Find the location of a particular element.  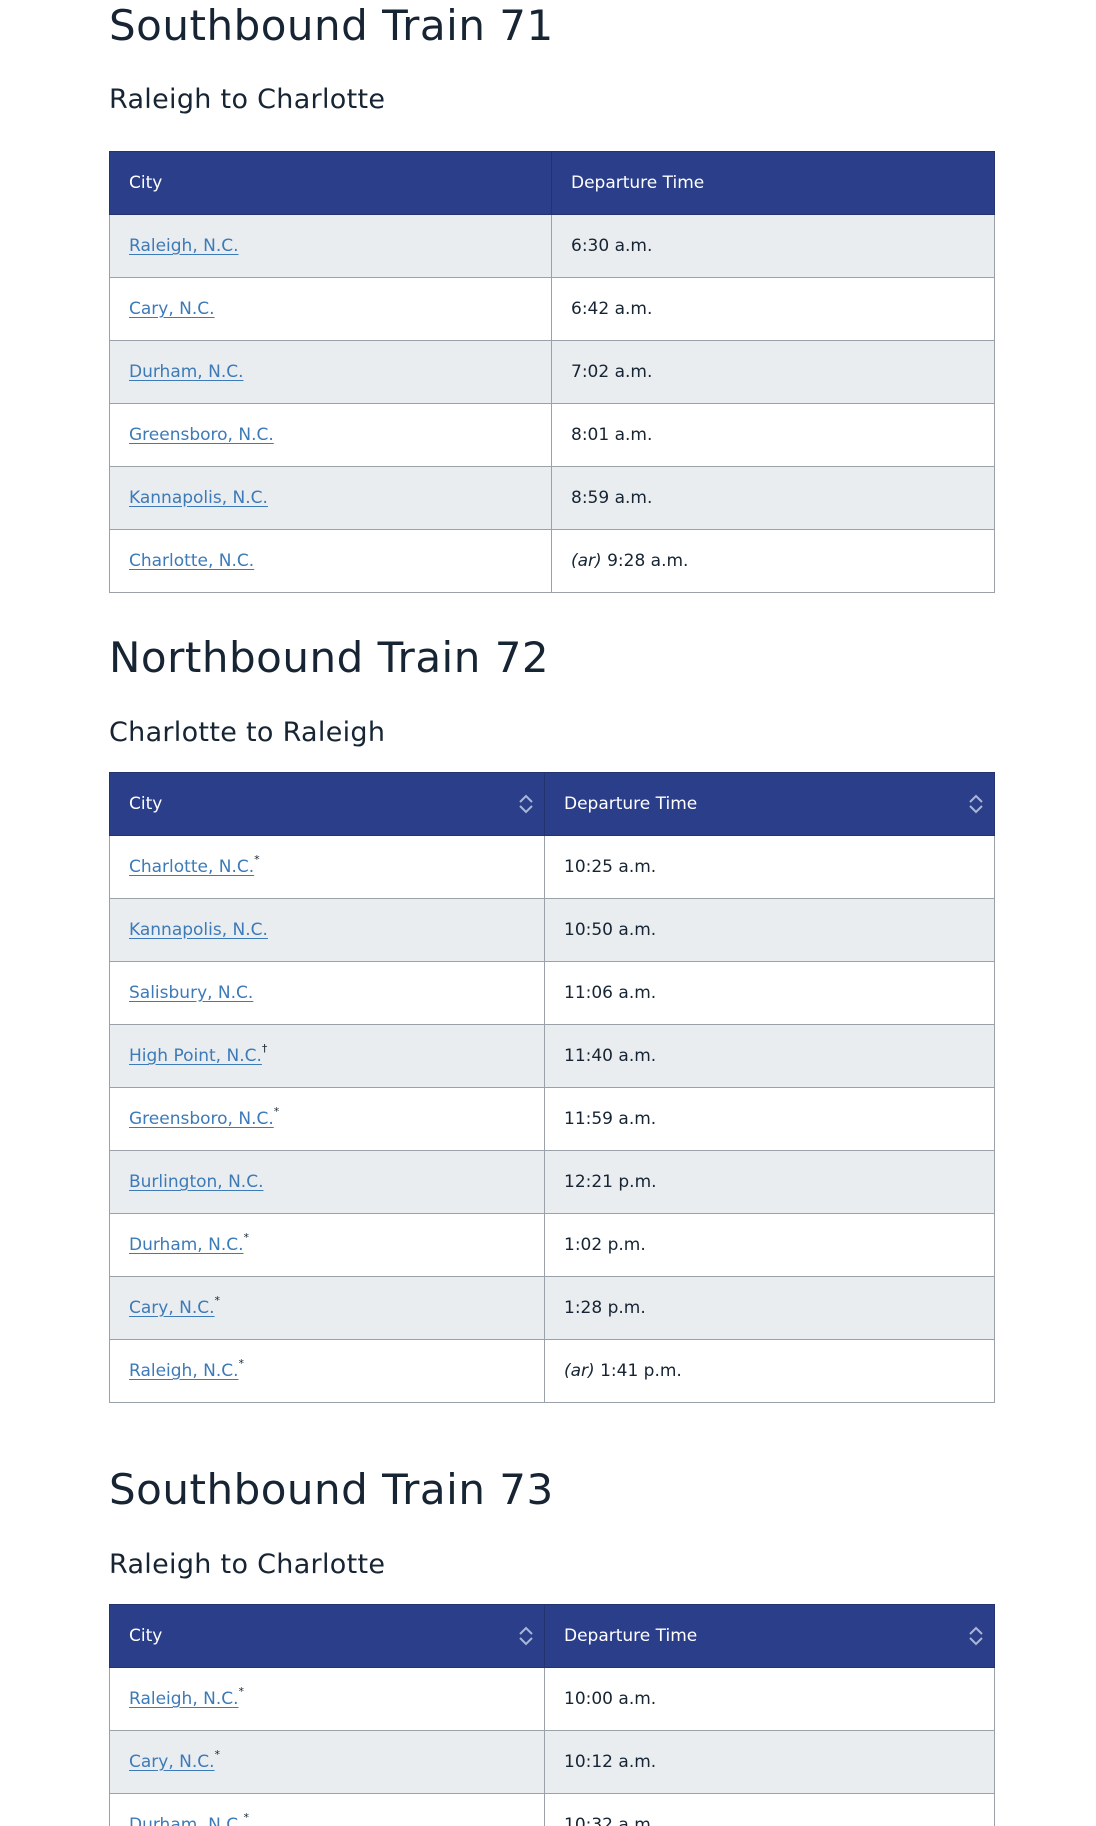

section-train-73: Southbound Train 73 is located at coordinates (551, 1490).